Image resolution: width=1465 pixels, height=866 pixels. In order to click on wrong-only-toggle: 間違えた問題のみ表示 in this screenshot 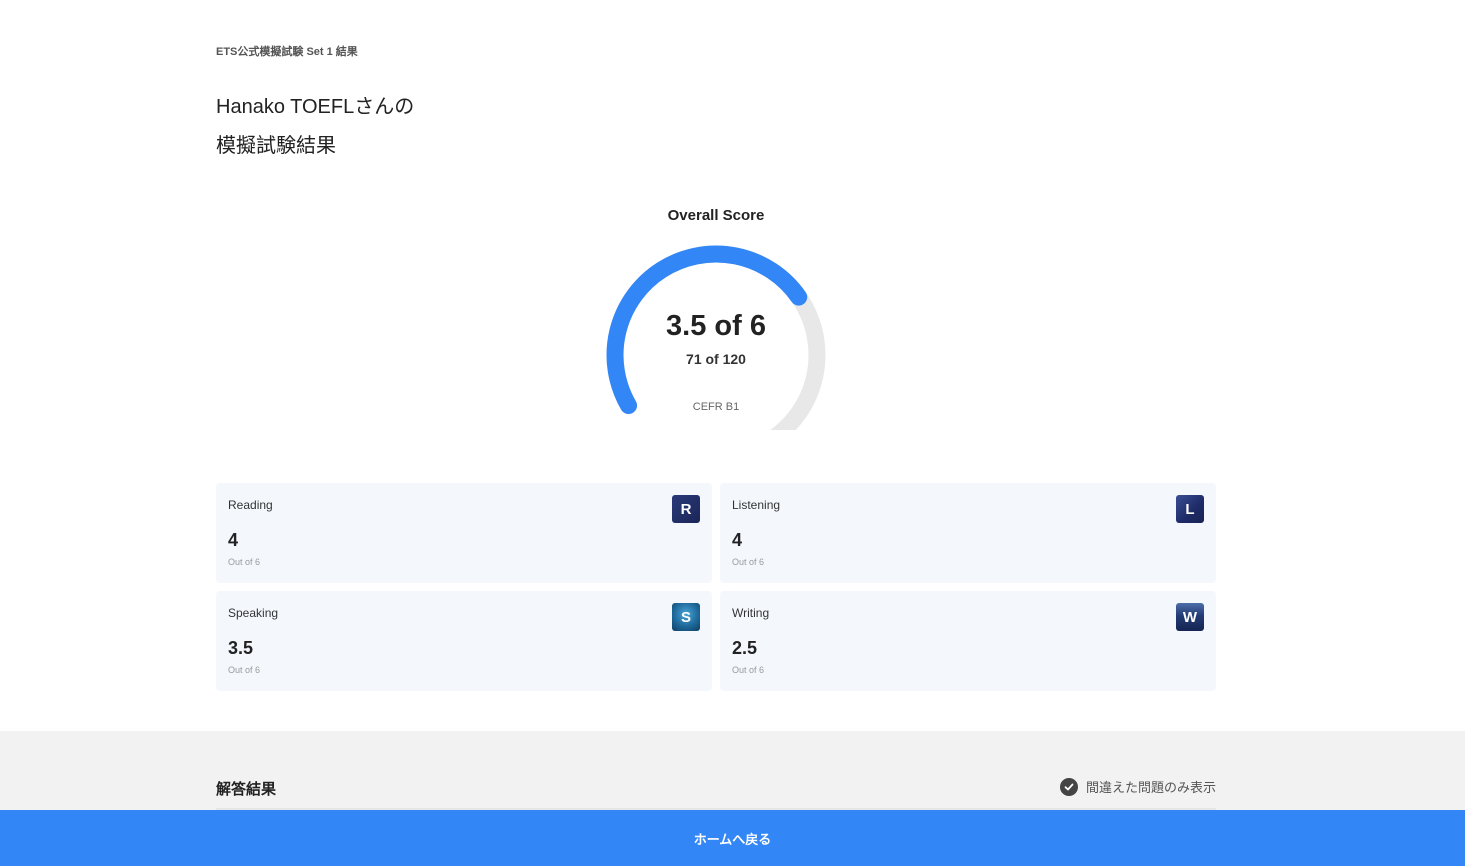, I will do `click(1137, 786)`.